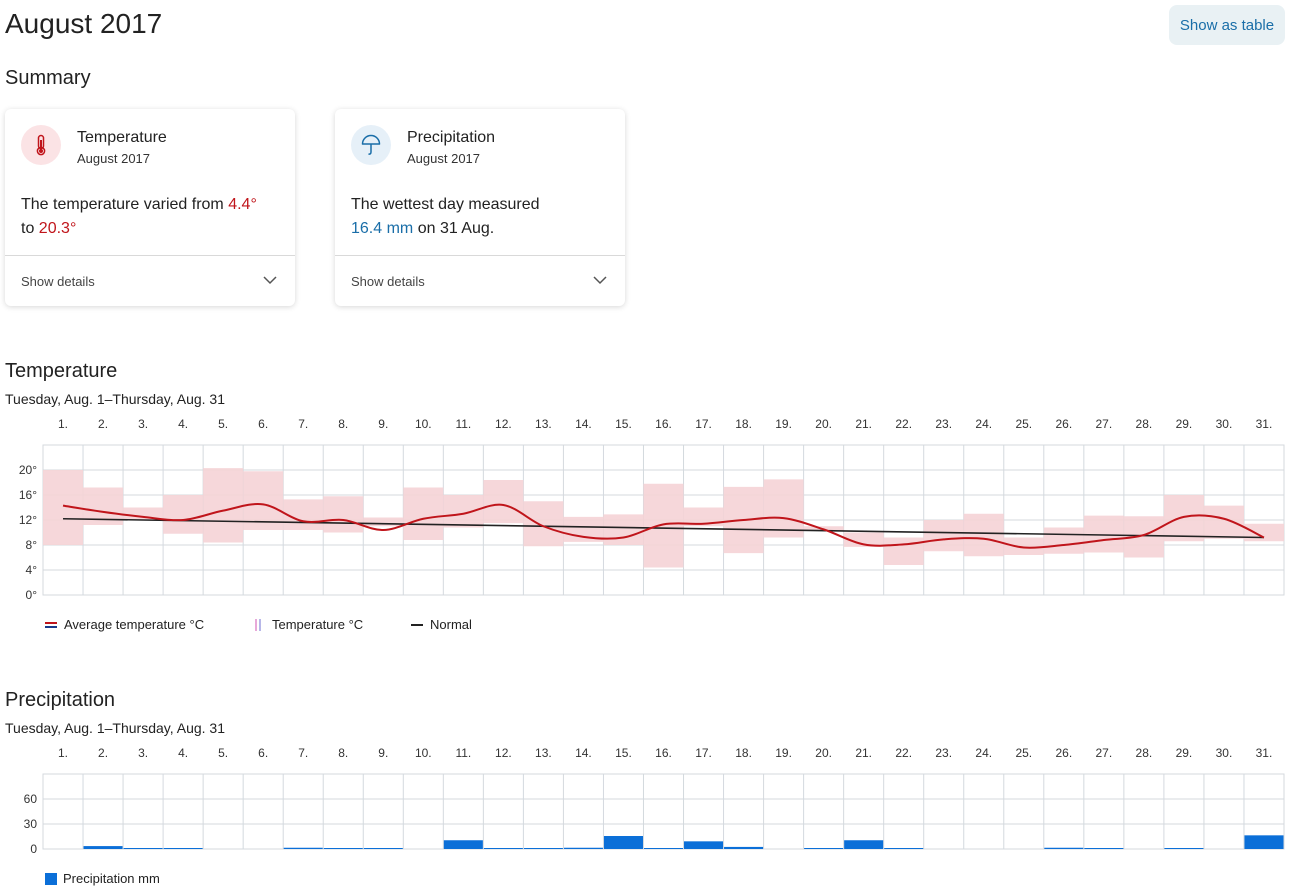 Image resolution: width=1294 pixels, height=888 pixels. I want to click on temperature-min-value: 4.4°, so click(242, 204).